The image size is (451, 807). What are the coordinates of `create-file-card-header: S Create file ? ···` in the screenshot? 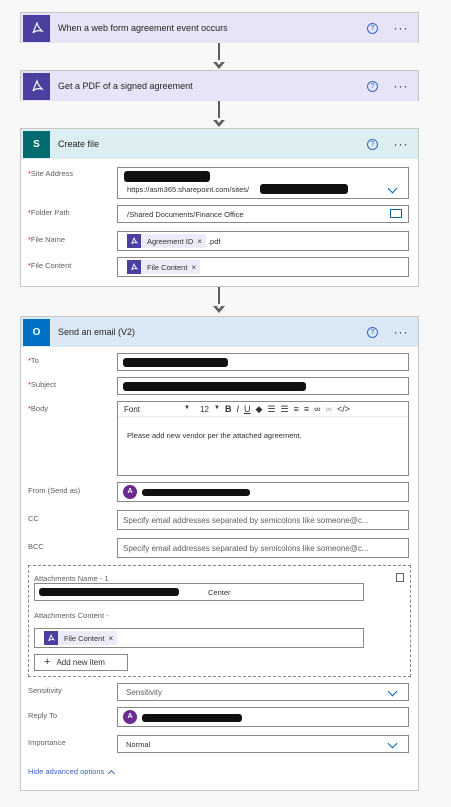 It's located at (219, 144).